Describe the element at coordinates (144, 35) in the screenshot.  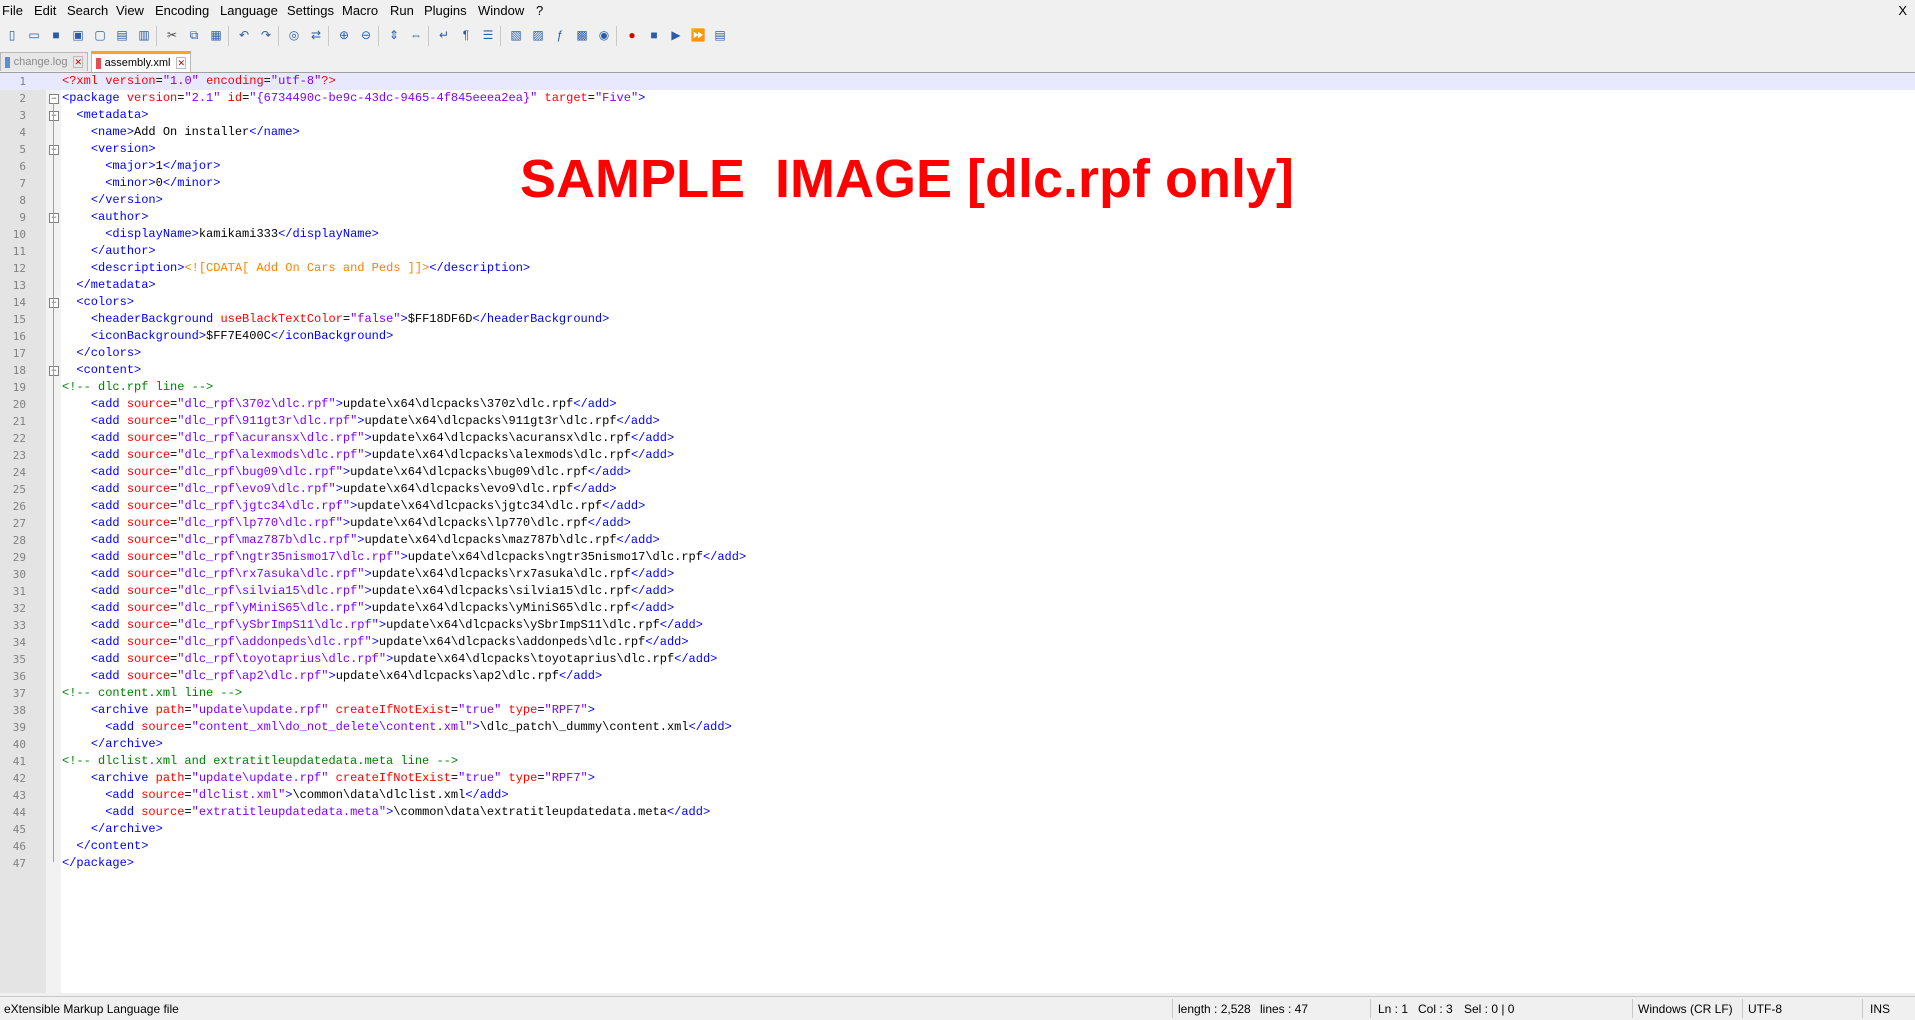
I see `print-icon: ▥` at that location.